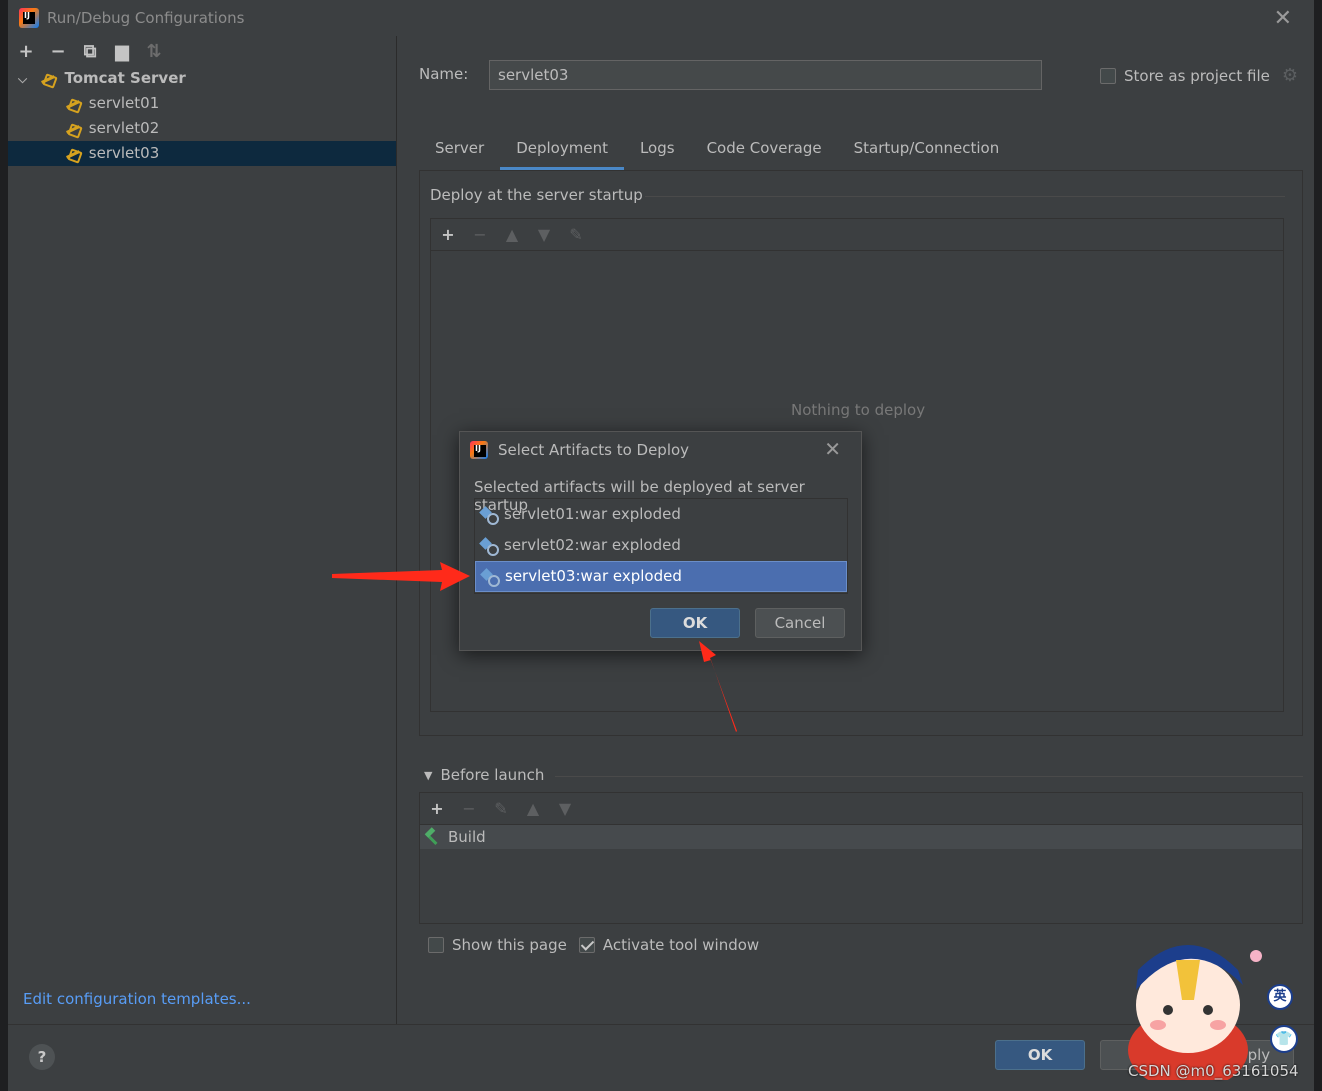  What do you see at coordinates (509, 945) in the screenshot?
I see `show-this-page-label: Show this page` at bounding box center [509, 945].